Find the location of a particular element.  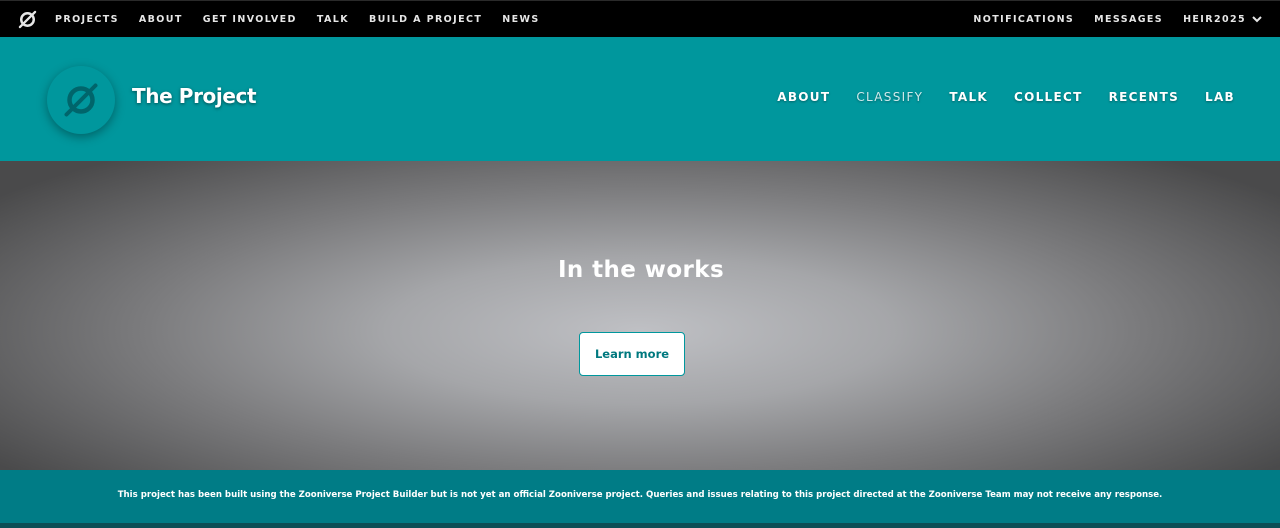

nav-news-link: NEWS is located at coordinates (520, 19).